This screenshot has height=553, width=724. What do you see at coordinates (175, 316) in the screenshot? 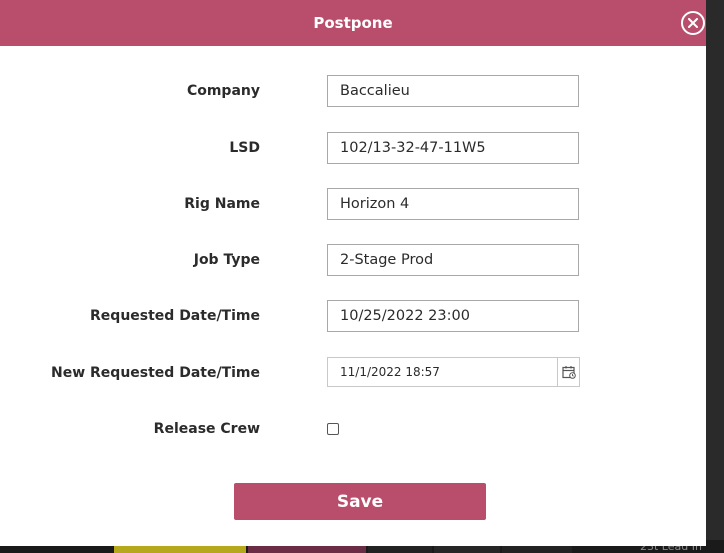
I see `requested-datetime-label: Requested Date/Time` at bounding box center [175, 316].